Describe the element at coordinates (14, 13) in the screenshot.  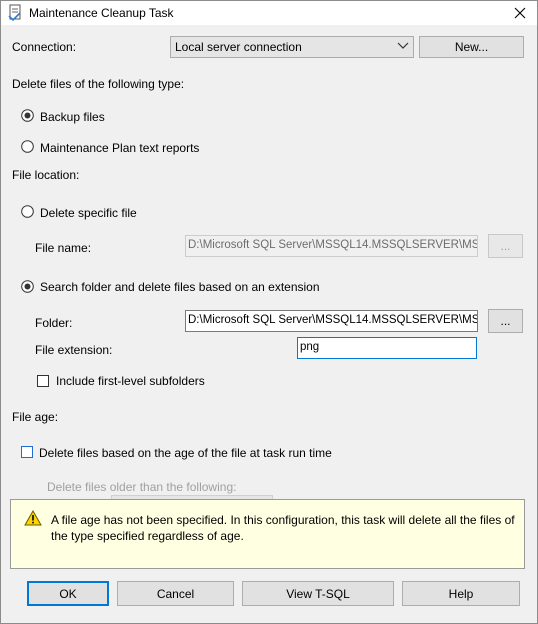
I see `task-icon` at that location.